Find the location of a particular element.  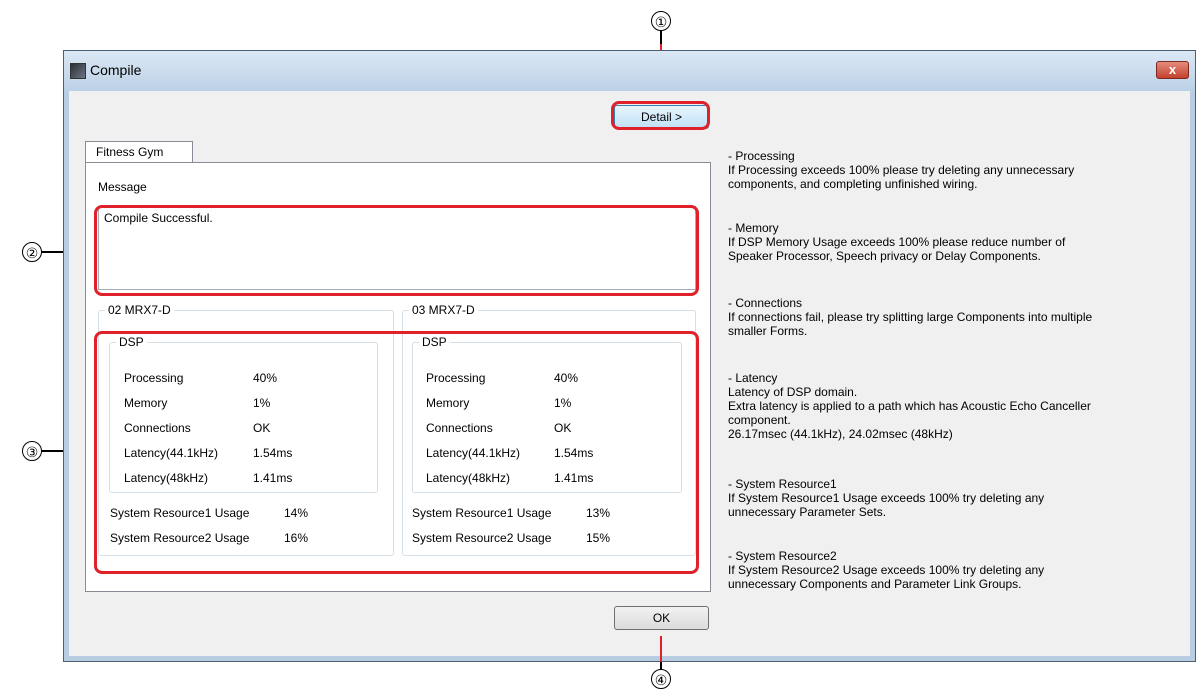

message-label: Message is located at coordinates (122, 187).